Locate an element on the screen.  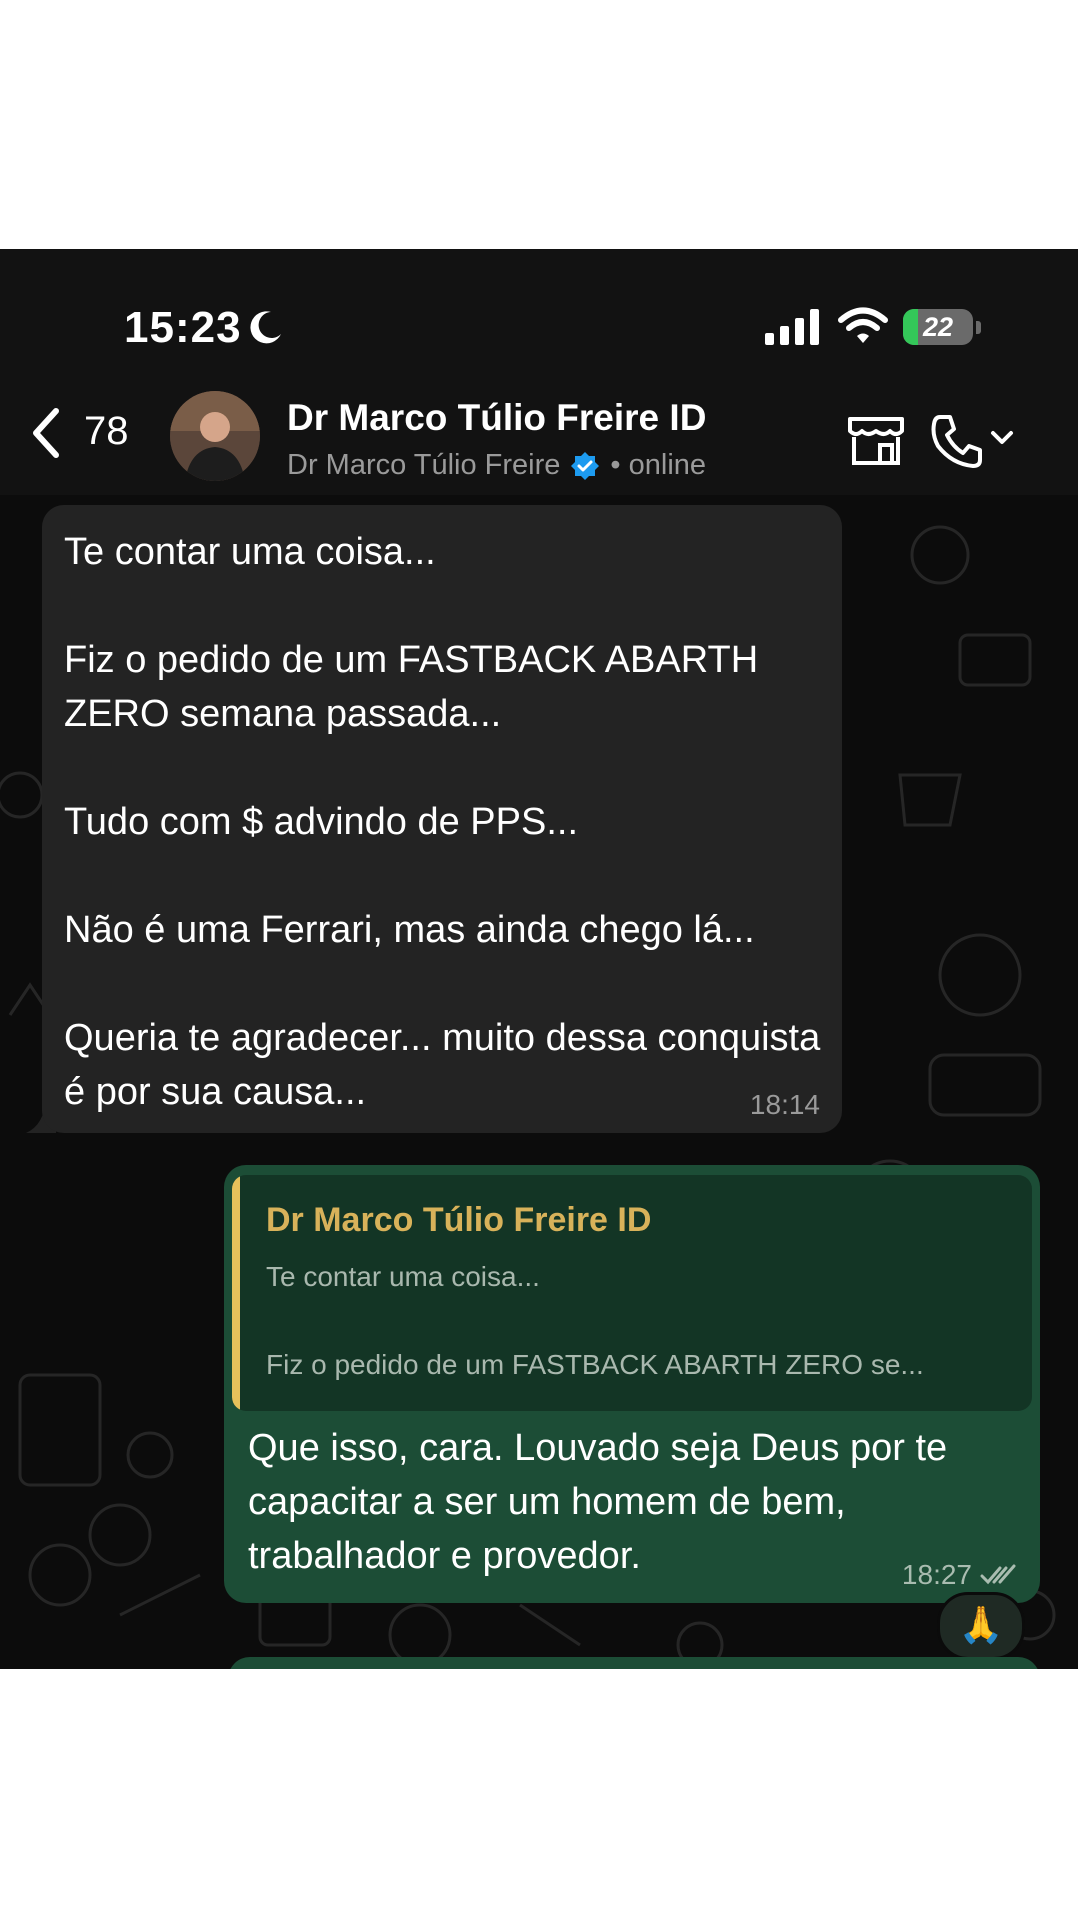
store-icon is located at coordinates (876, 441).